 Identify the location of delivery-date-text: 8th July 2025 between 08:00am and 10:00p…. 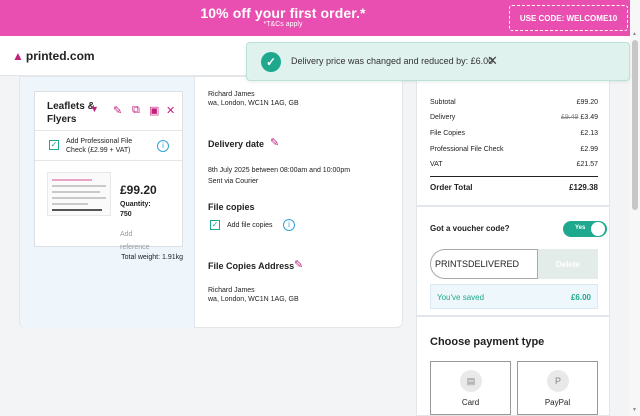
(279, 170).